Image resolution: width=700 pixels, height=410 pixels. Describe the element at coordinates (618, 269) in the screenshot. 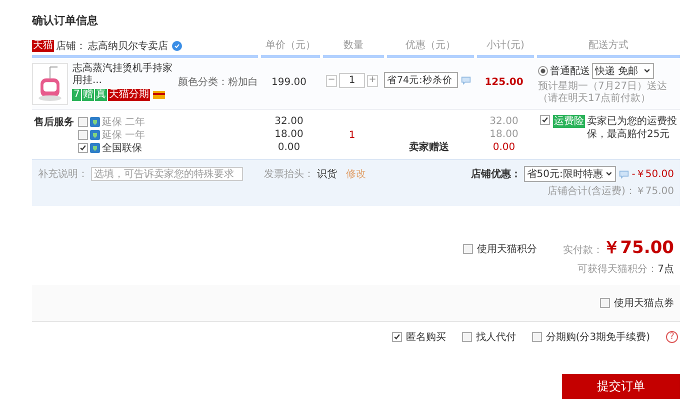

I see `points-label: 可获得天猫积分：` at that location.